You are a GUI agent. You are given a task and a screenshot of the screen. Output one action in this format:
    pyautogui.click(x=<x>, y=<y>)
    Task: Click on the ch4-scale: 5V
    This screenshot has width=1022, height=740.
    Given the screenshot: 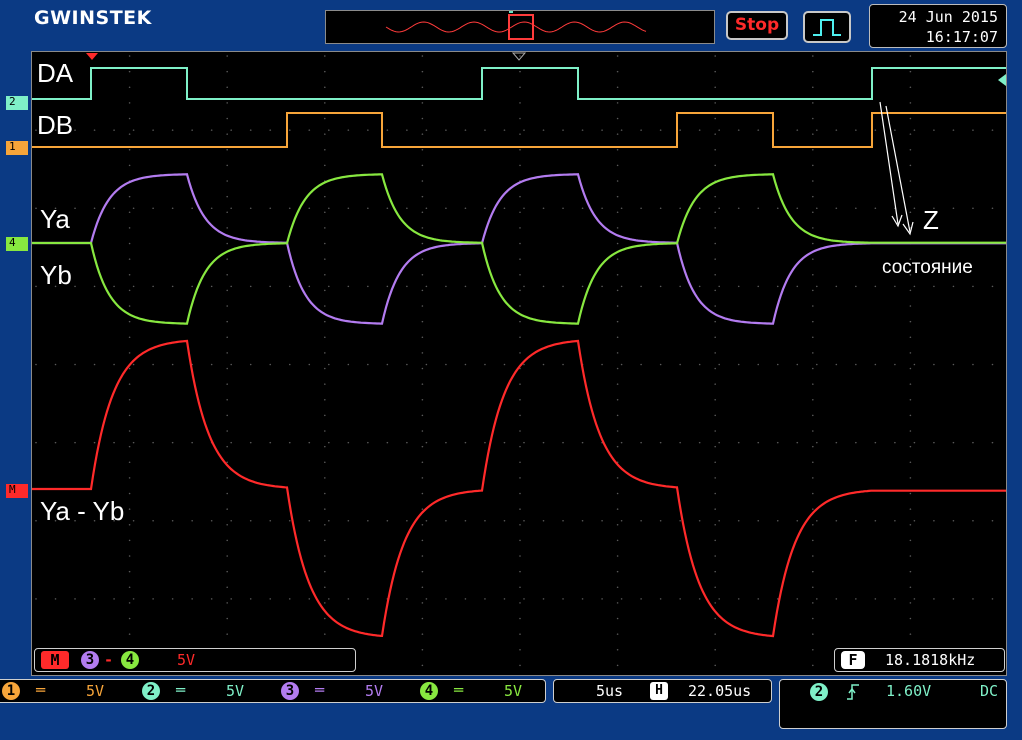 What is the action you would take?
    pyautogui.click(x=513, y=691)
    